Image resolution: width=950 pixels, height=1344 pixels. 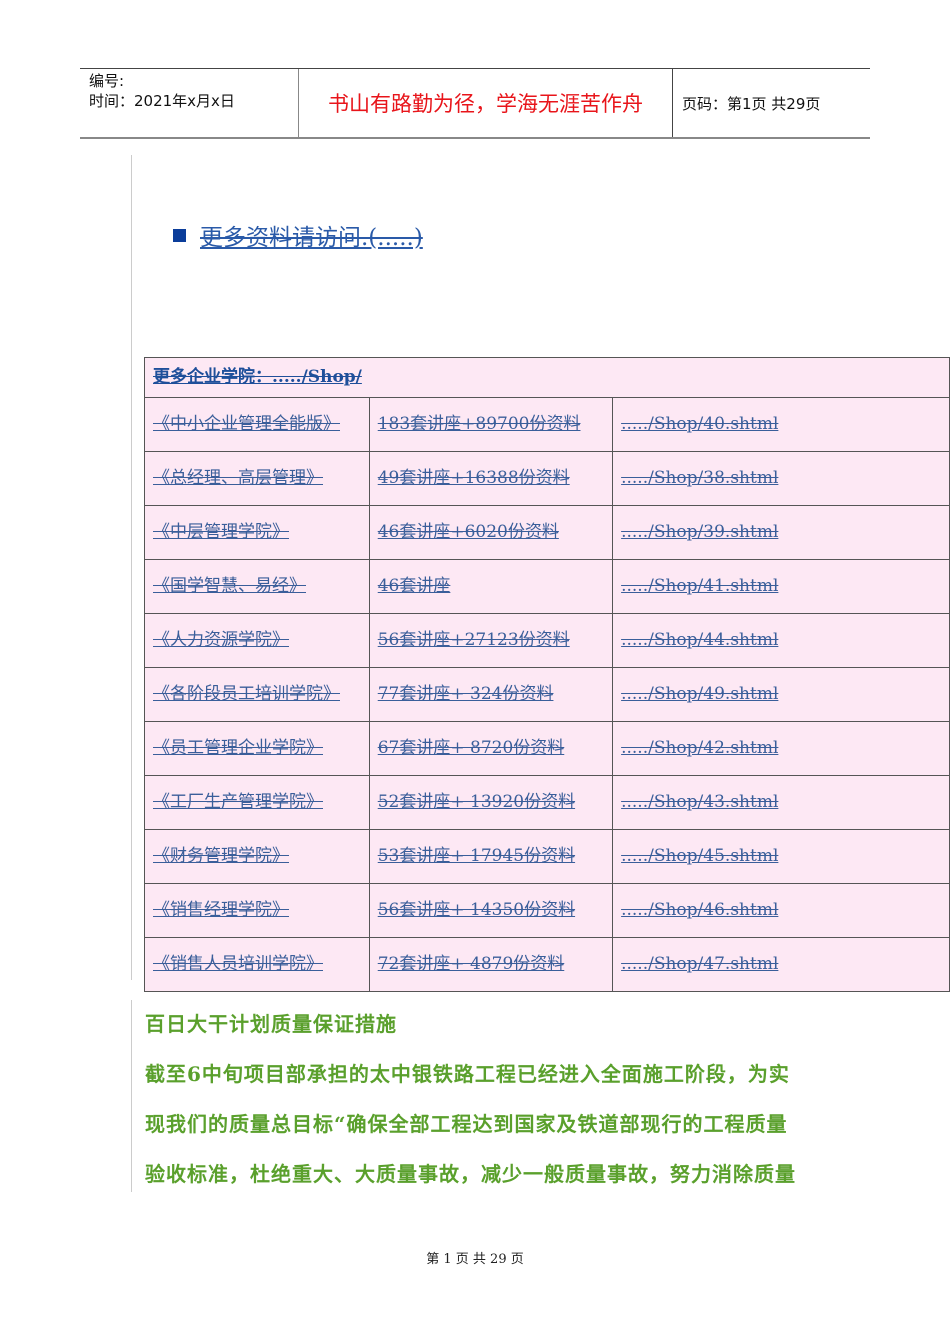 What do you see at coordinates (699, 640) in the screenshot?
I see `url-link: ...../Shop/44.shtml` at bounding box center [699, 640].